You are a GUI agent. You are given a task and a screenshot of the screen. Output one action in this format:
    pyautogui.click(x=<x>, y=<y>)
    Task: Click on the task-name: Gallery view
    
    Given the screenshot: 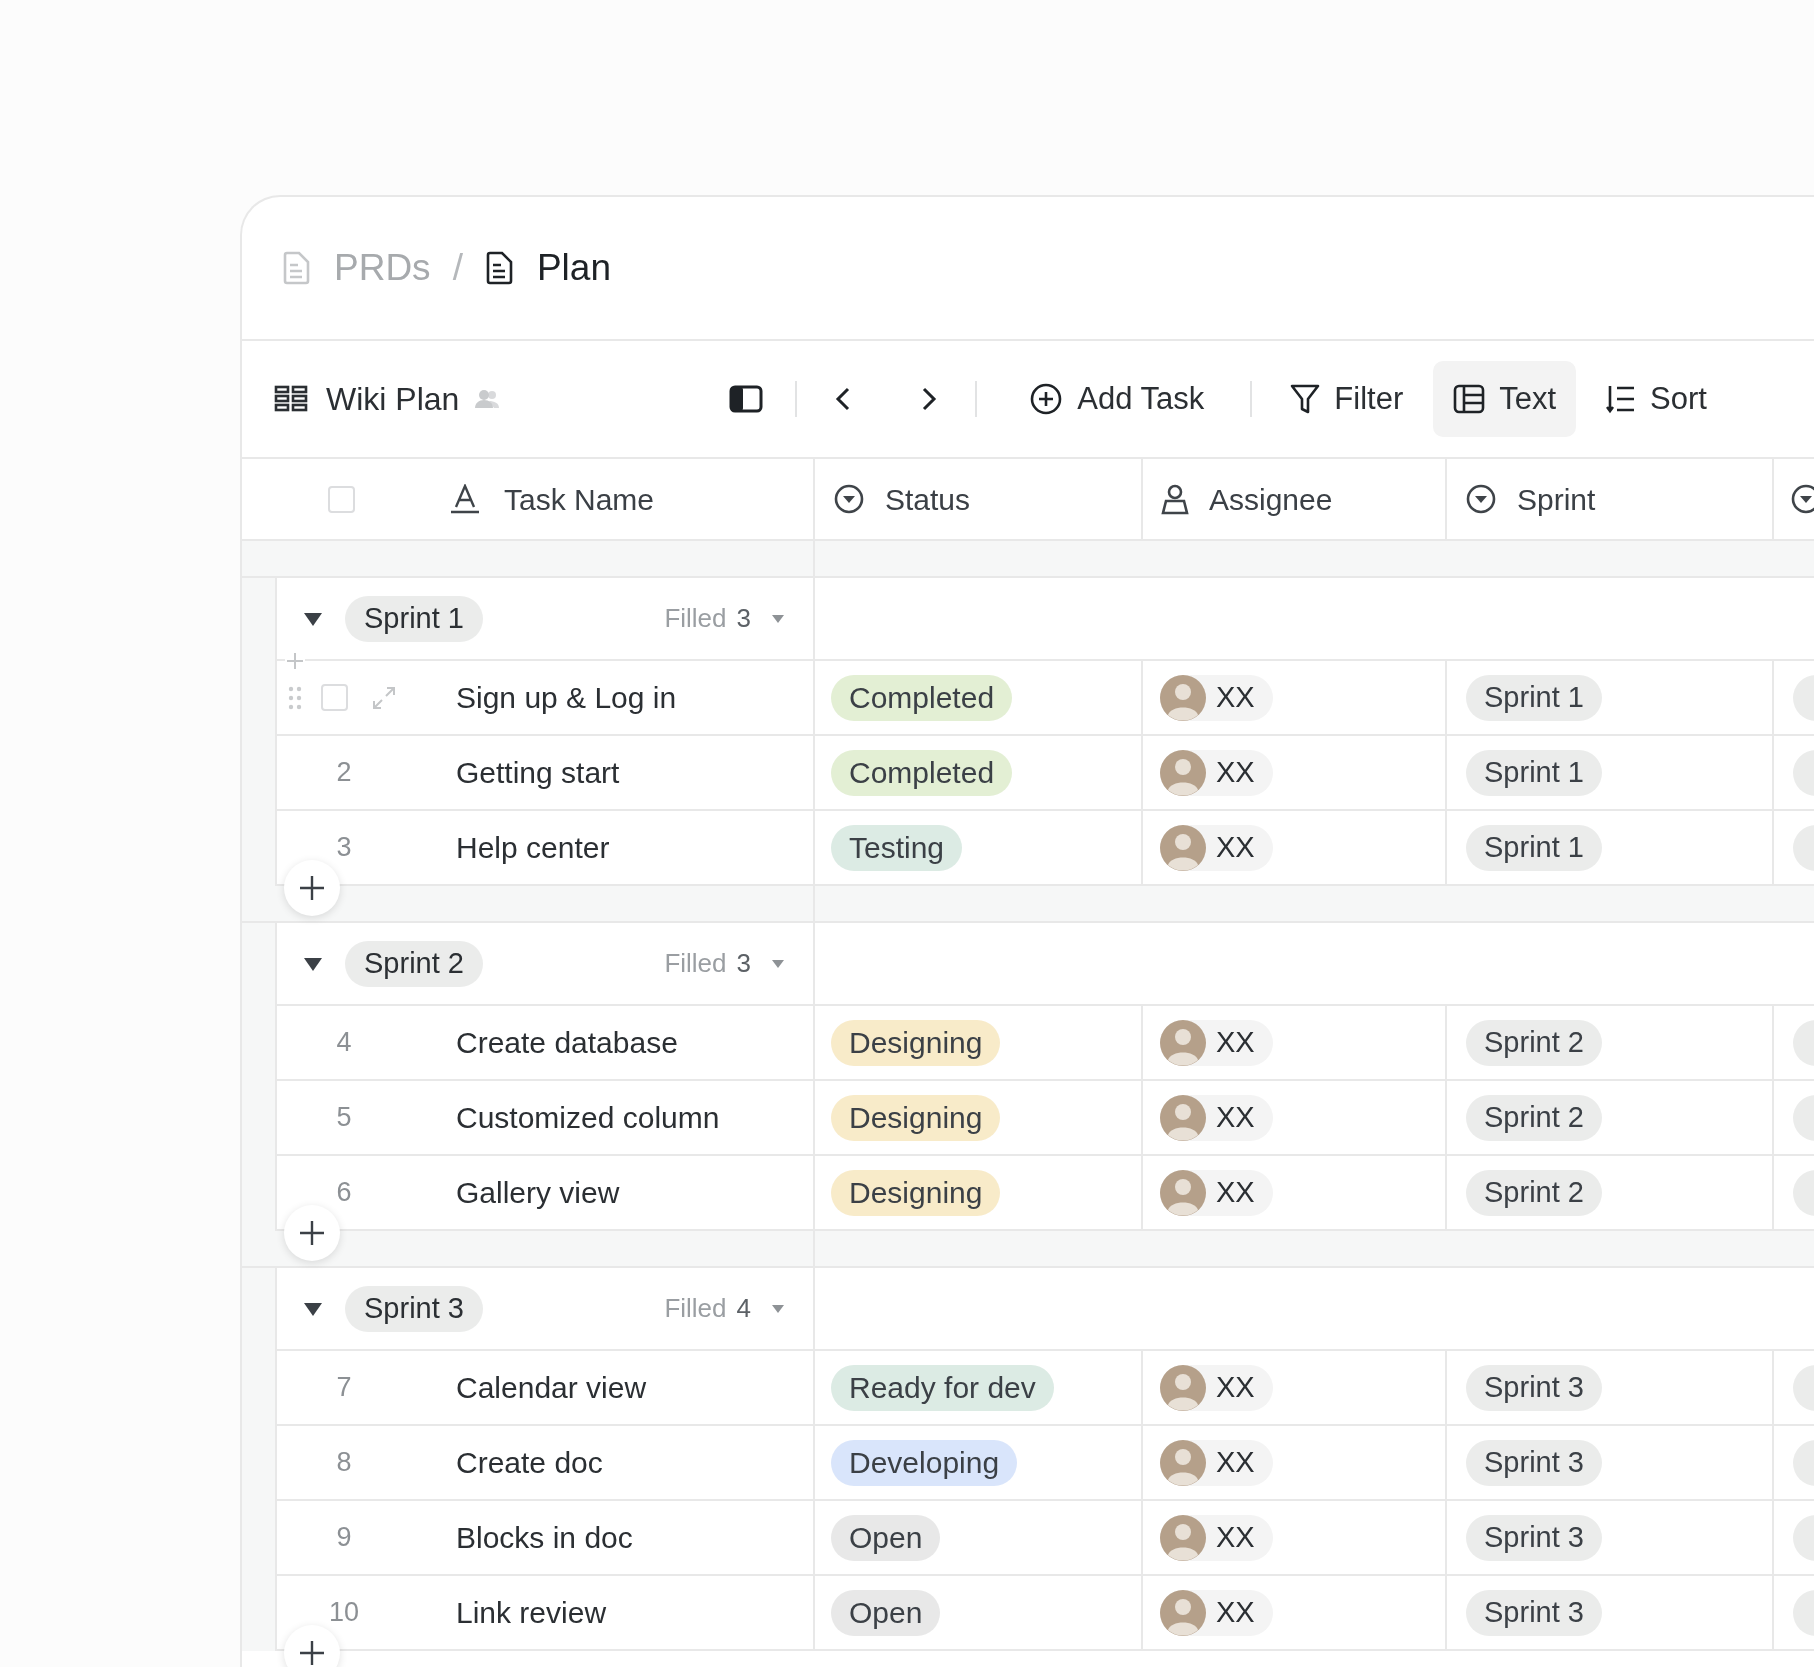 What is the action you would take?
    pyautogui.click(x=538, y=1193)
    